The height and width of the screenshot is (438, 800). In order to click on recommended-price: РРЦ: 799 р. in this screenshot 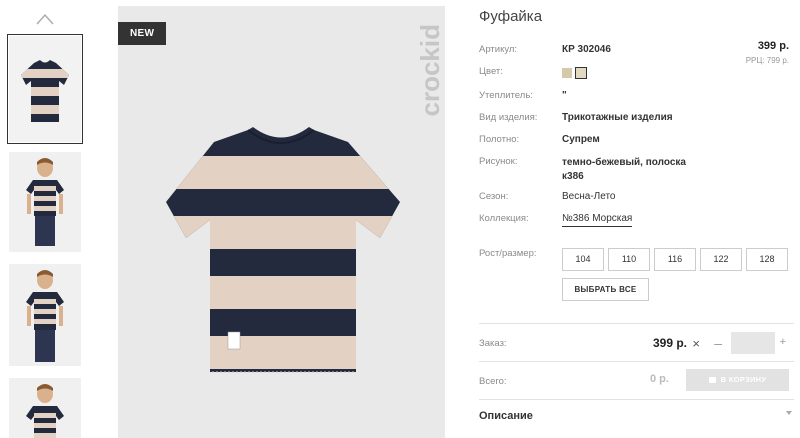, I will do `click(767, 60)`.